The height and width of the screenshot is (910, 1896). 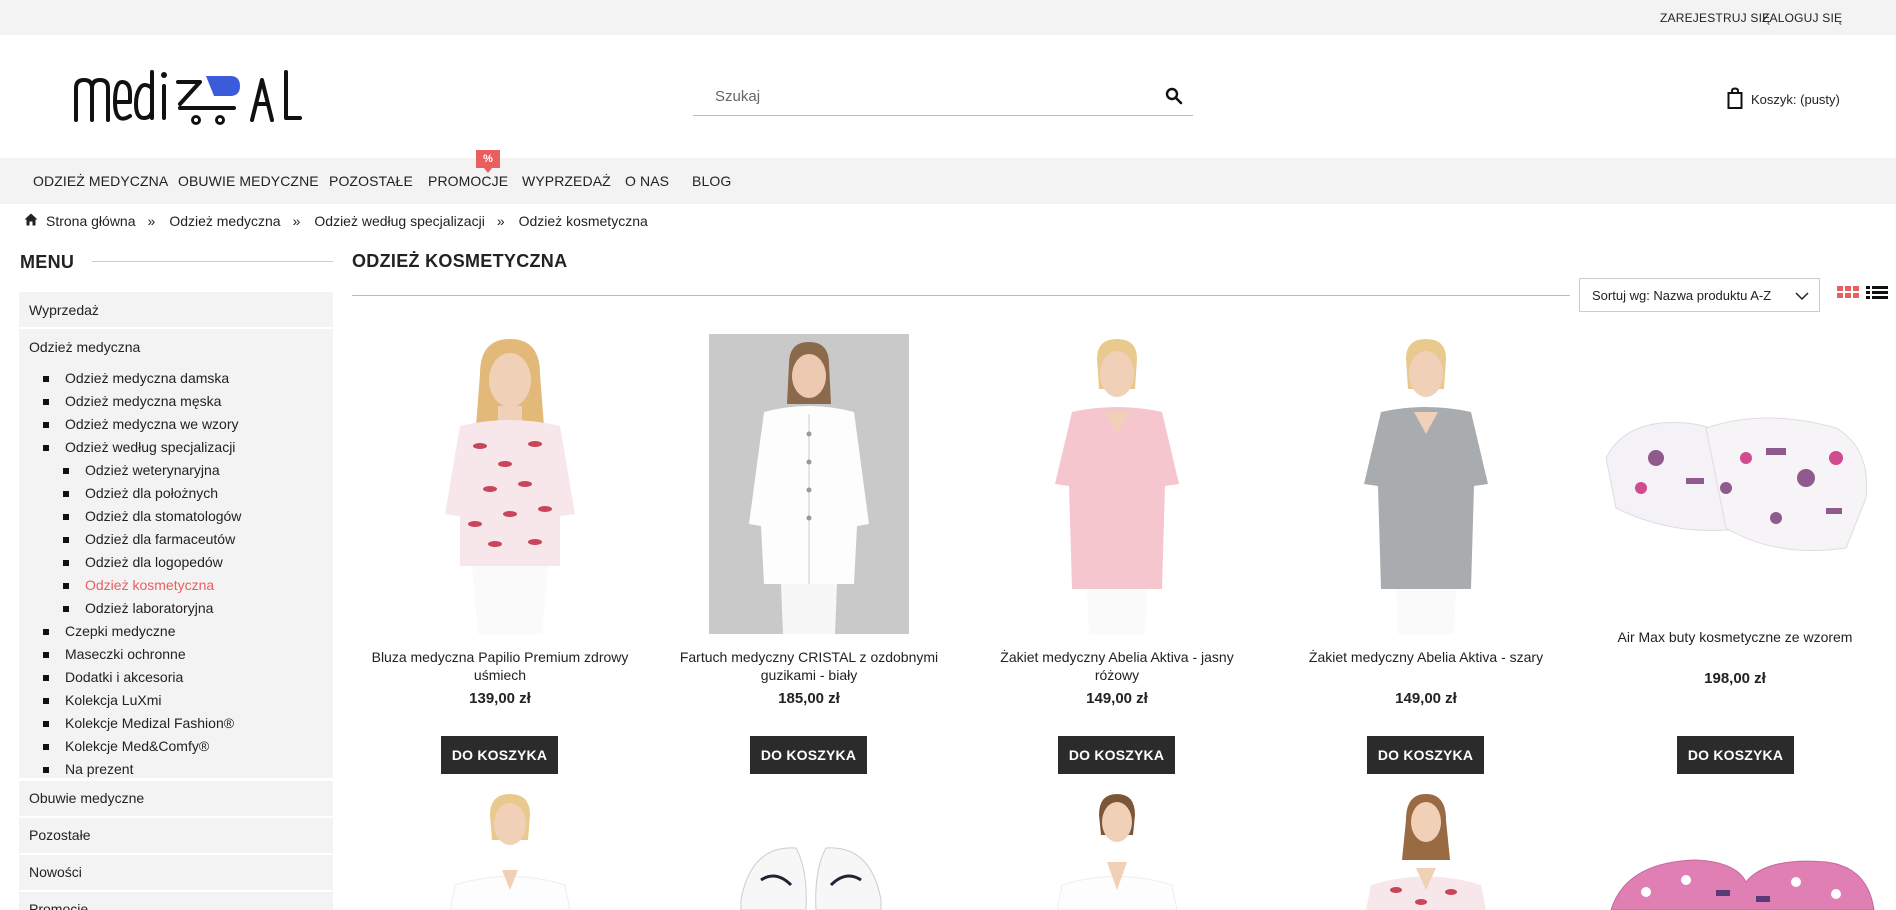 What do you see at coordinates (1715, 18) in the screenshot?
I see `register-link: ZAREJESTRUJ SIĘ` at bounding box center [1715, 18].